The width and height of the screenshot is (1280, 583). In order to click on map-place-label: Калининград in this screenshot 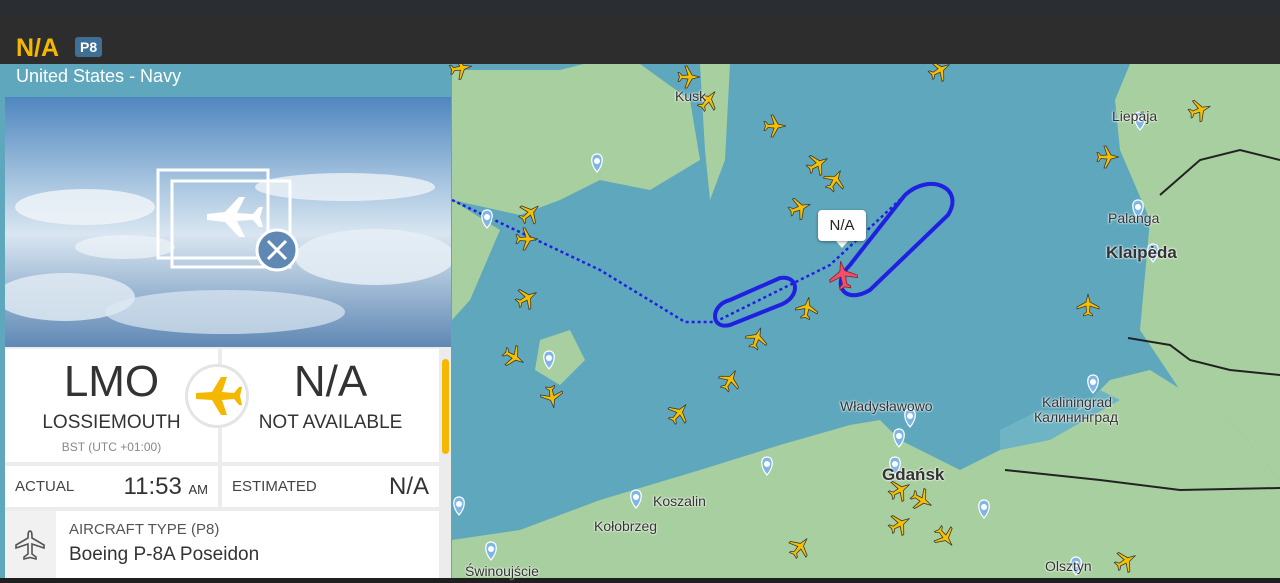, I will do `click(1076, 417)`.